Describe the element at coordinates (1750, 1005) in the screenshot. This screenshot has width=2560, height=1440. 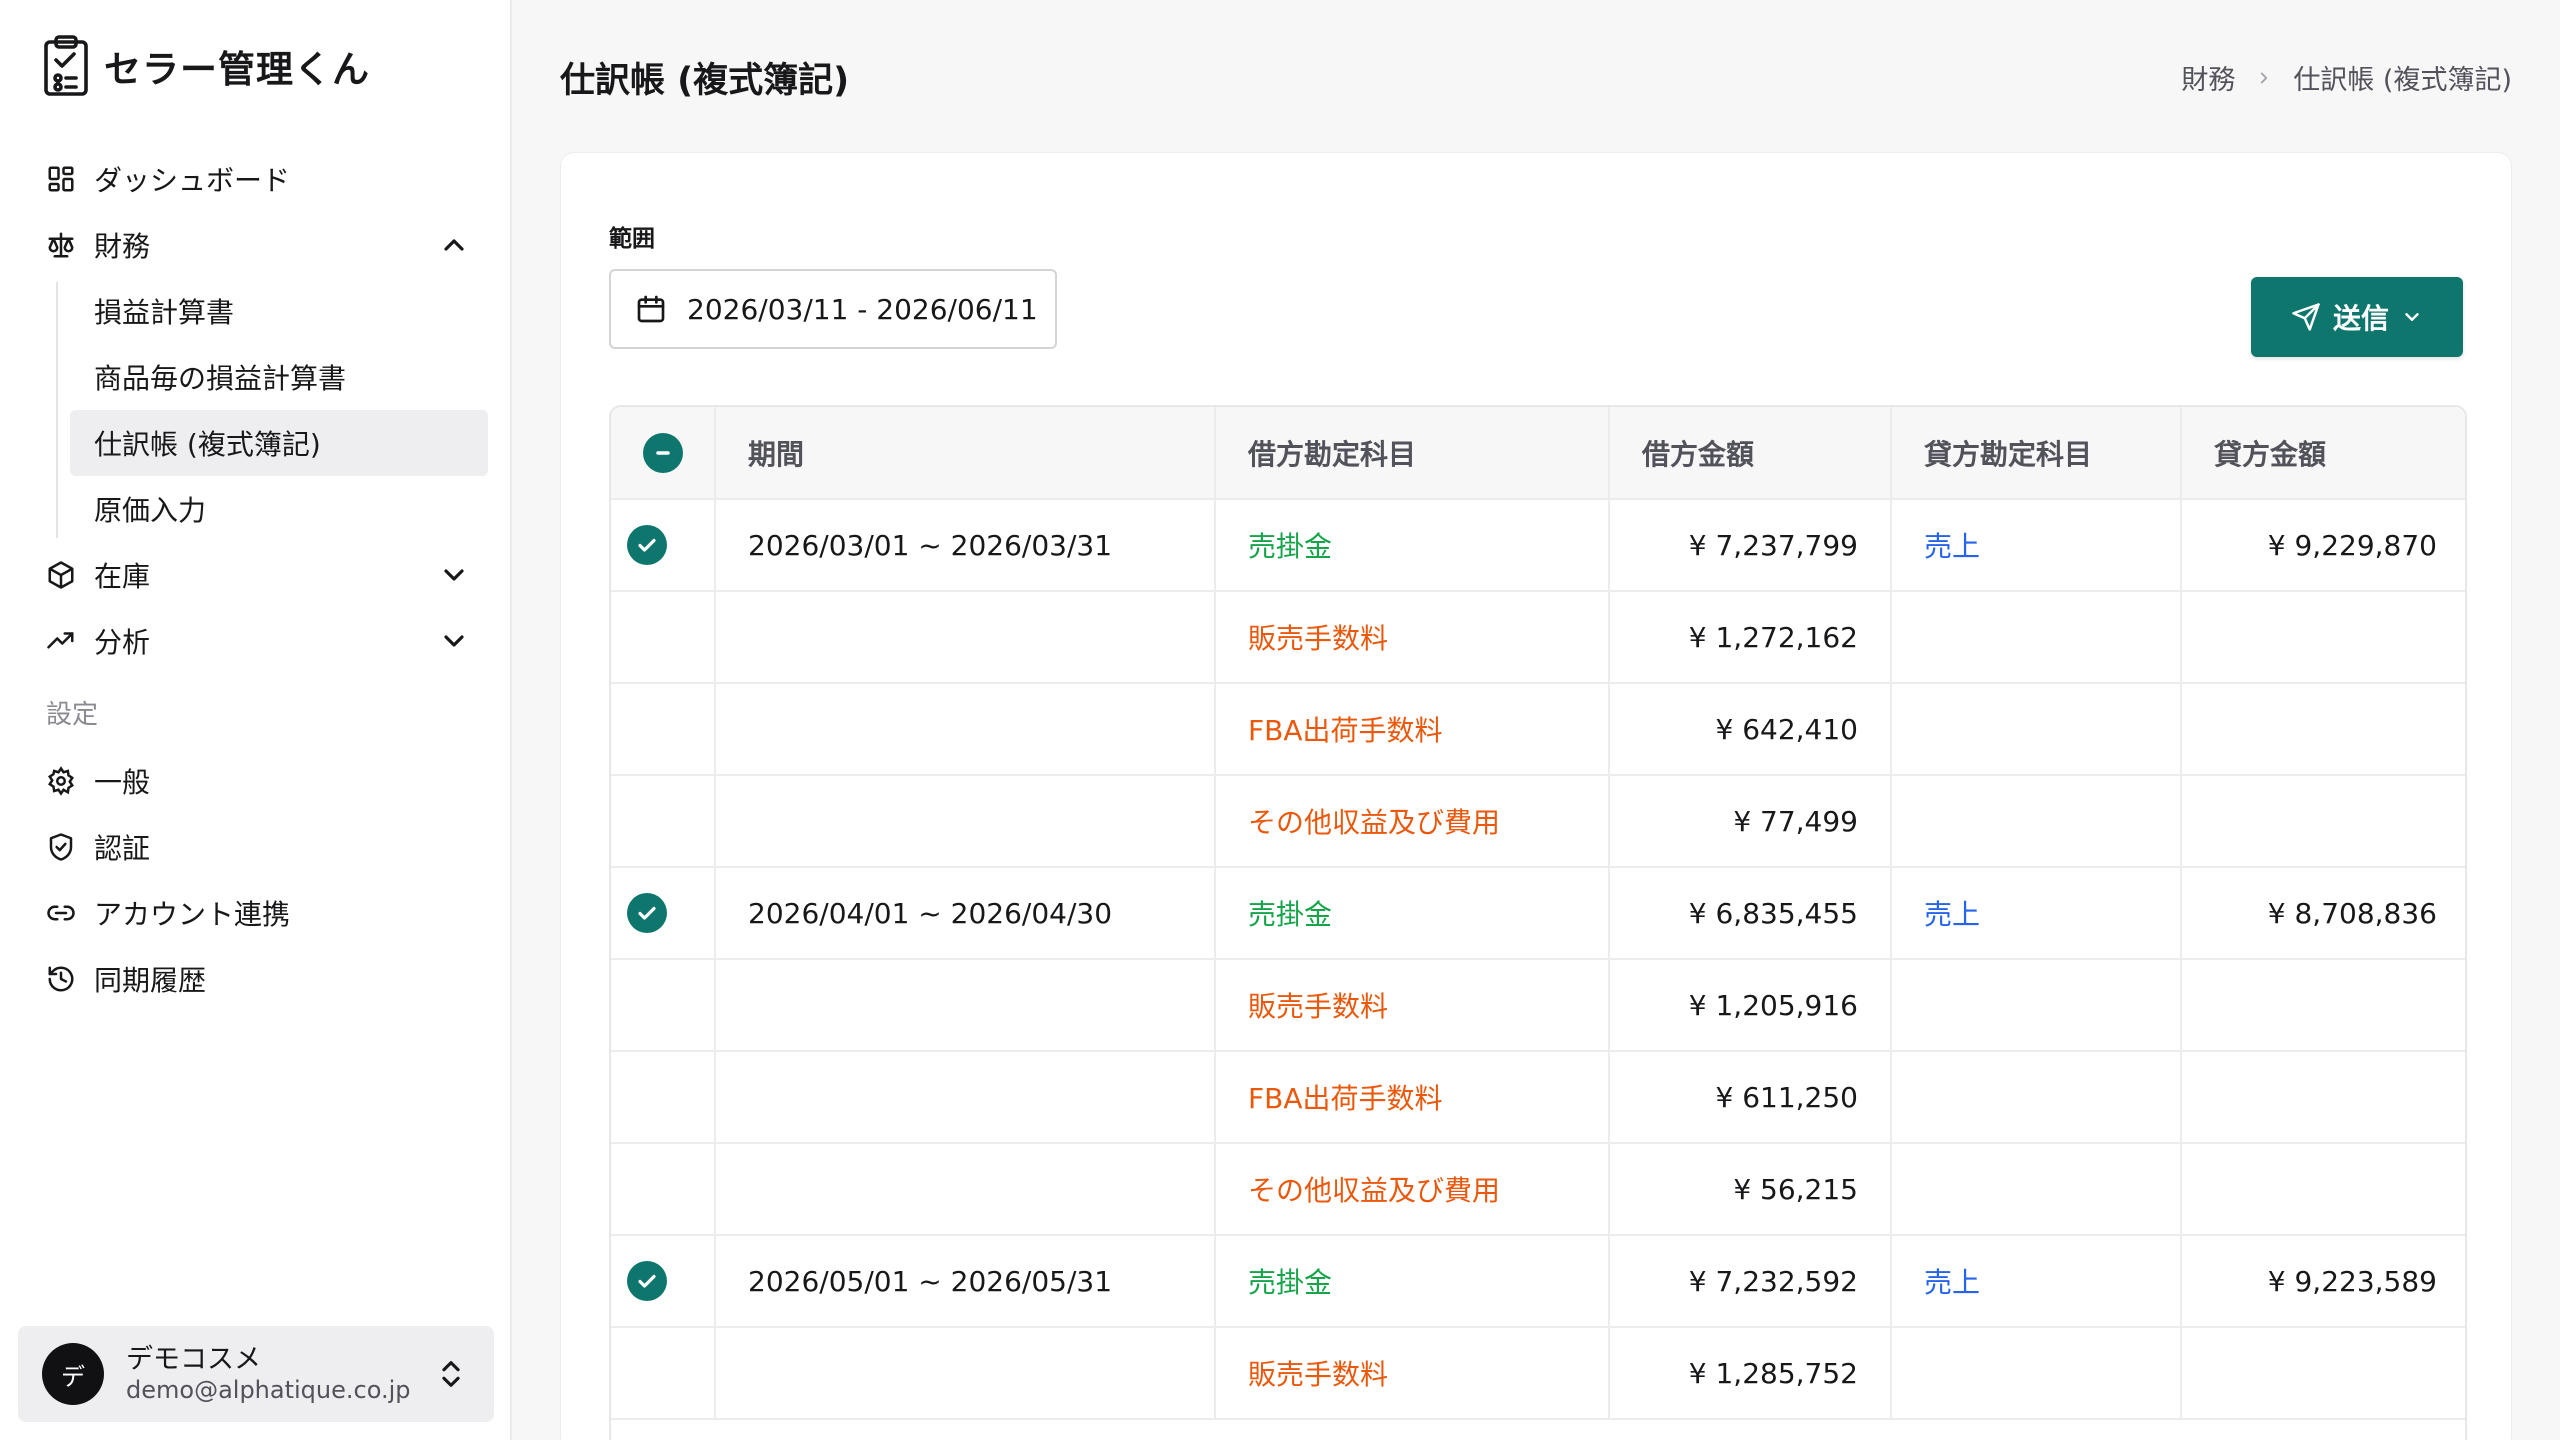
I see `debit-amount-cell: ¥ 1,205,916` at that location.